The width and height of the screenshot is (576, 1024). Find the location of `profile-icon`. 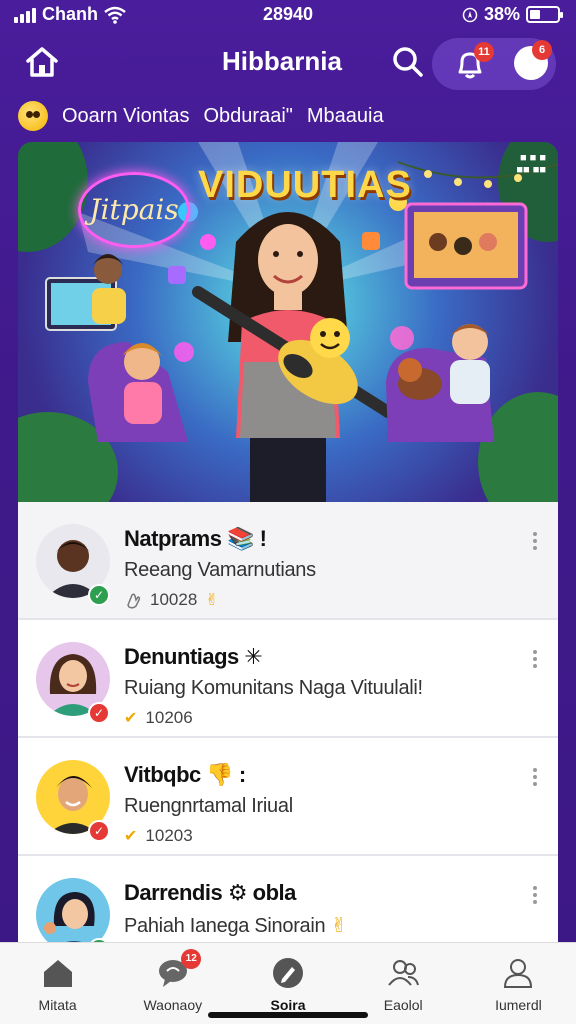

profile-icon is located at coordinates (518, 973).